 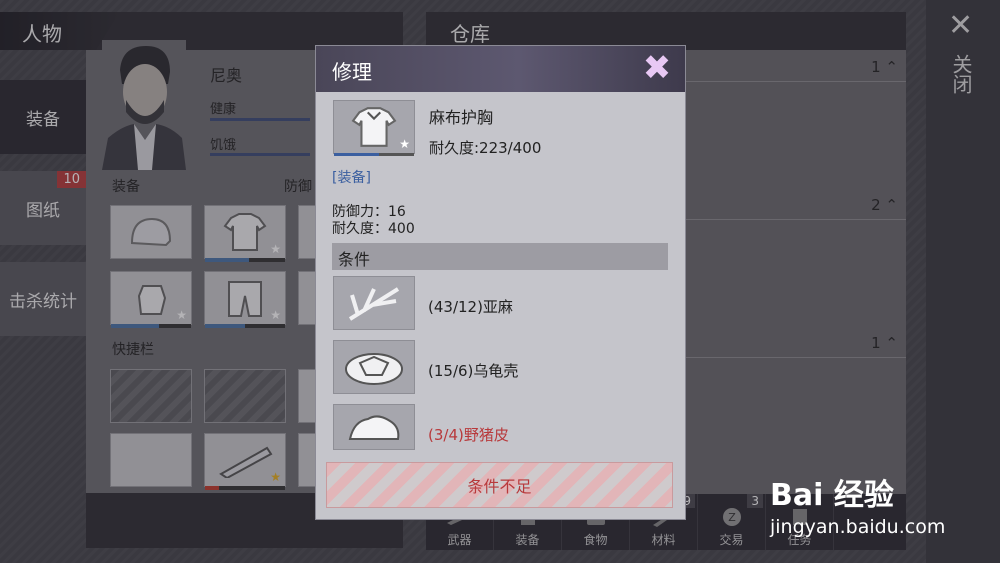 What do you see at coordinates (485, 148) in the screenshot?
I see `repair-item-durability: 耐久度:223/400` at bounding box center [485, 148].